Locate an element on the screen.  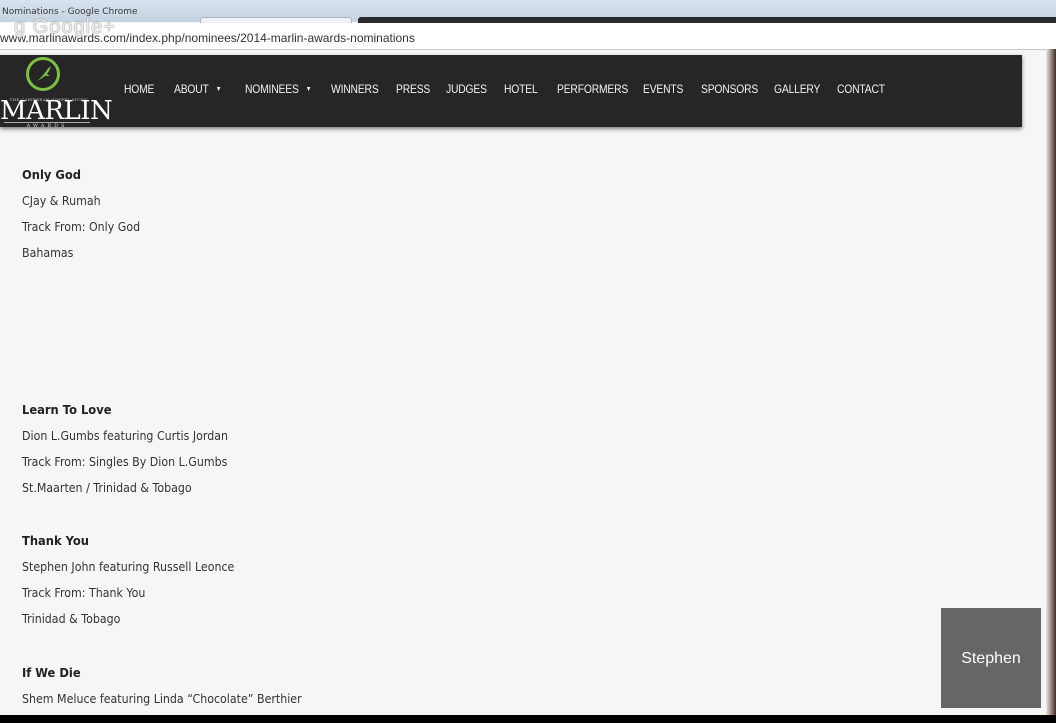
nav-label: EVENTS is located at coordinates (663, 89).